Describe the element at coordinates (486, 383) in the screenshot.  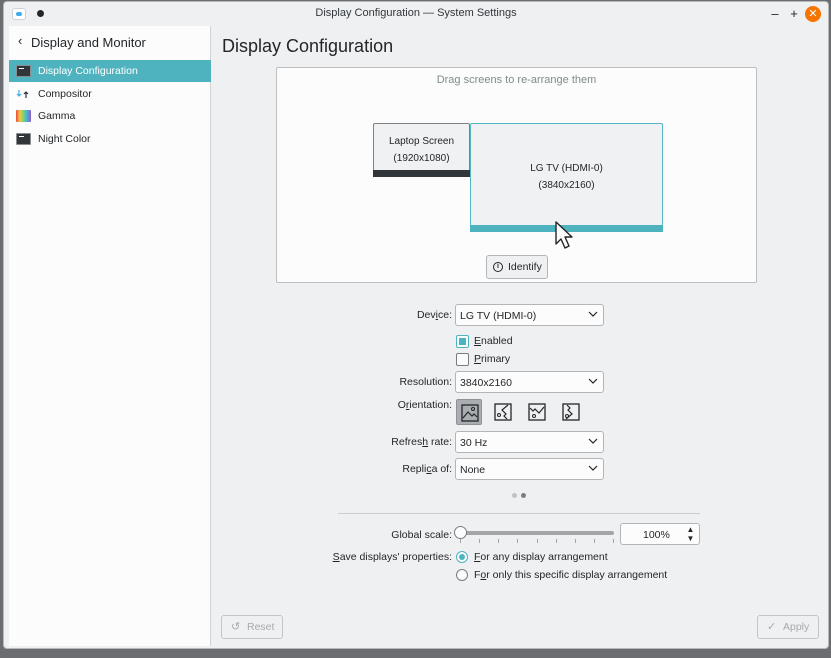
I see `resolution-value: 3840x2160` at that location.